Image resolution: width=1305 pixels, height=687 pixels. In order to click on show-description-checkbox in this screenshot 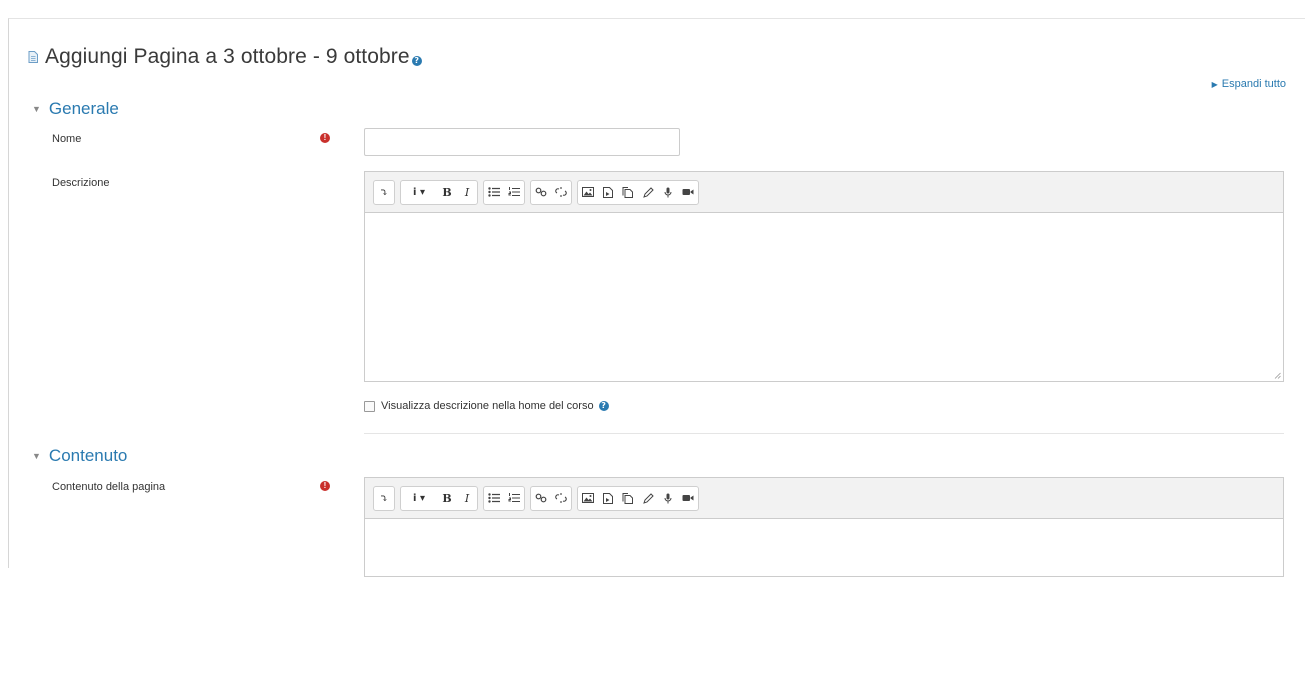, I will do `click(369, 406)`.